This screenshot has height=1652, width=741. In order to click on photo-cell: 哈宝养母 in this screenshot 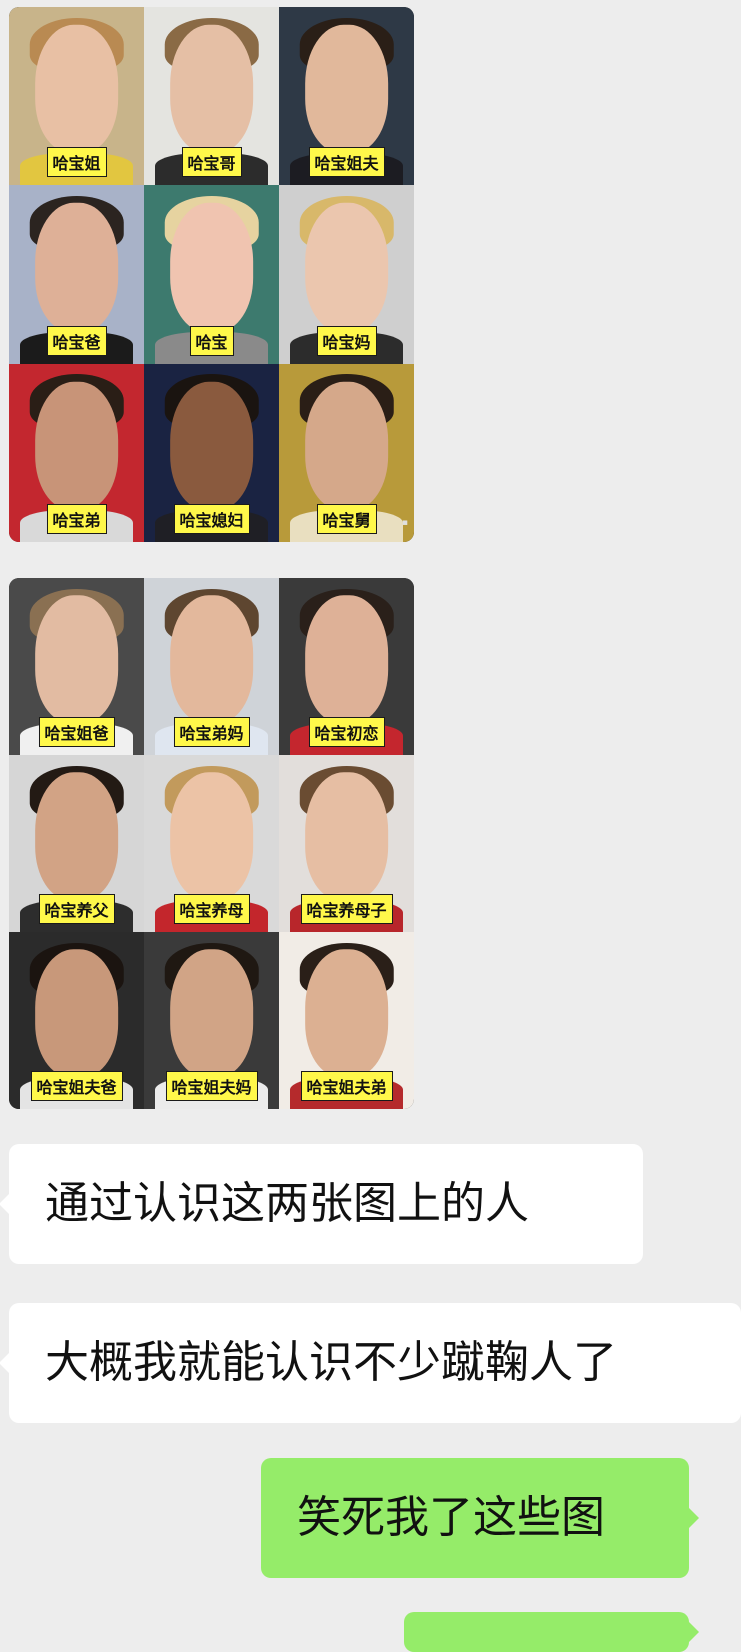, I will do `click(211, 843)`.